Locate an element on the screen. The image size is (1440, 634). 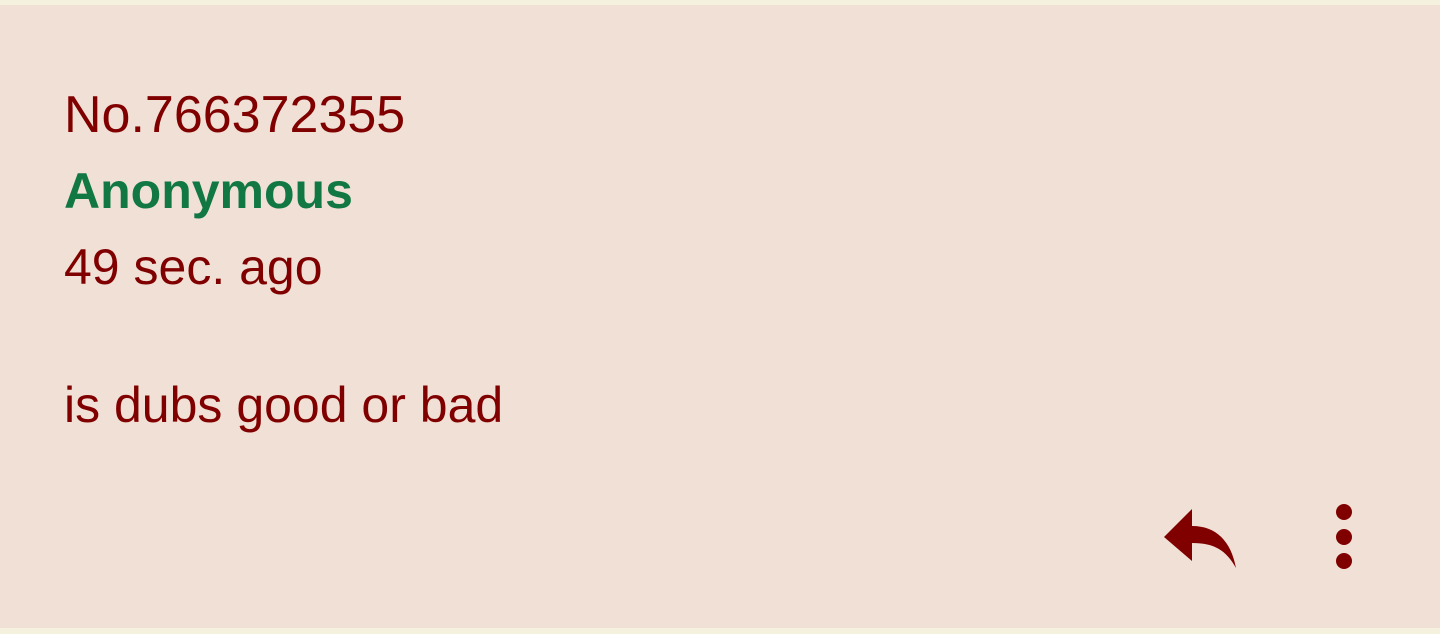
post-comment: is dubs good or bad is located at coordinates (284, 405).